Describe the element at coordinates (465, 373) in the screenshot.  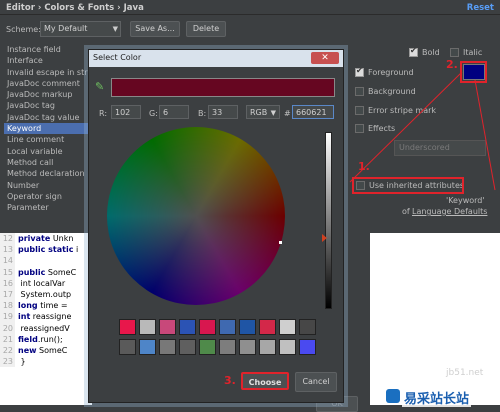
I see `watermark-site: jb51.net` at that location.